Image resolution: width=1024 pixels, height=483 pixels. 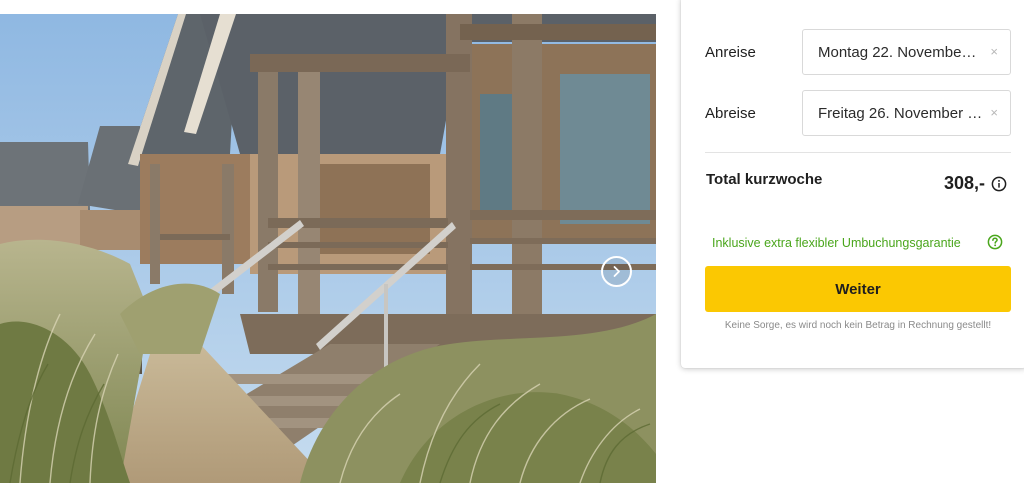 What do you see at coordinates (994, 52) in the screenshot?
I see `arrival-clear-icon: ×` at bounding box center [994, 52].